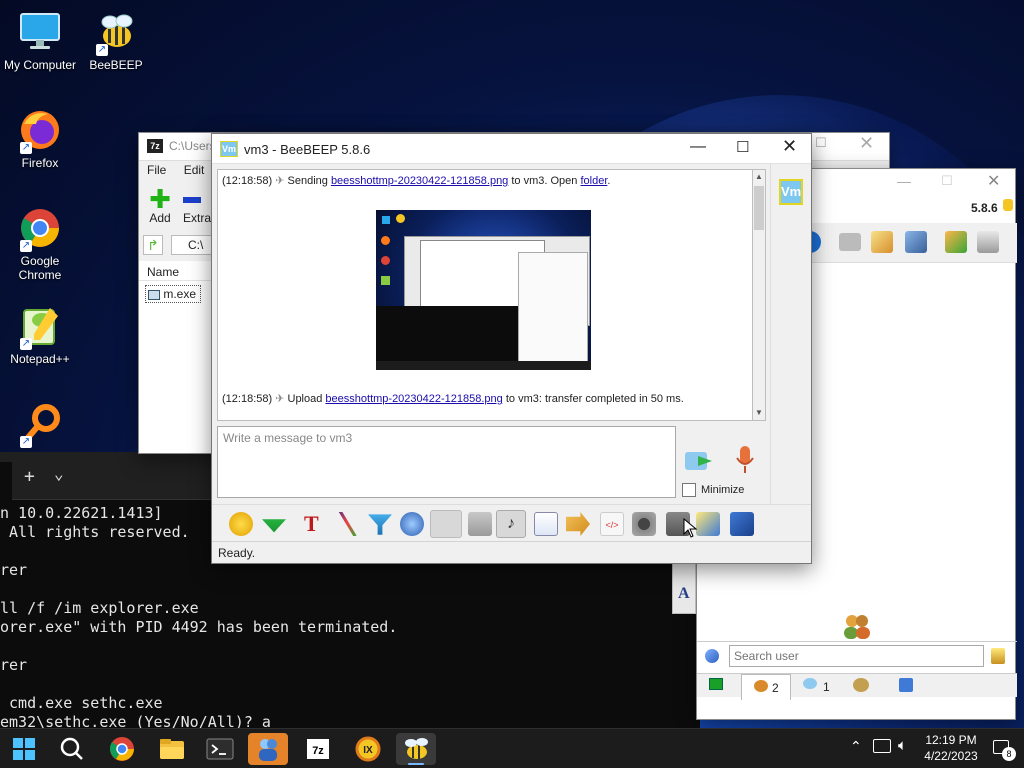 The width and height of the screenshot is (1024, 768). I want to click on print-icon, so click(708, 524).